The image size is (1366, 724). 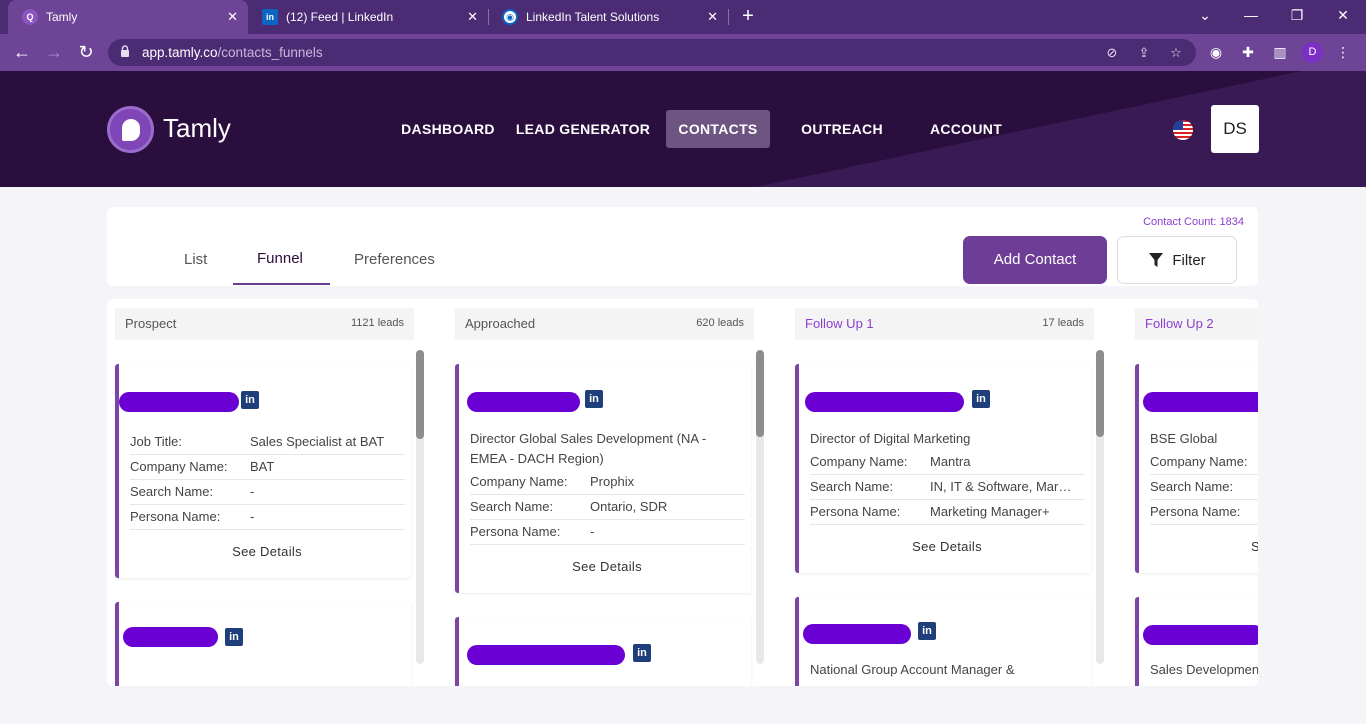 What do you see at coordinates (510, 17) in the screenshot?
I see `talent-favicon-icon: ◉` at bounding box center [510, 17].